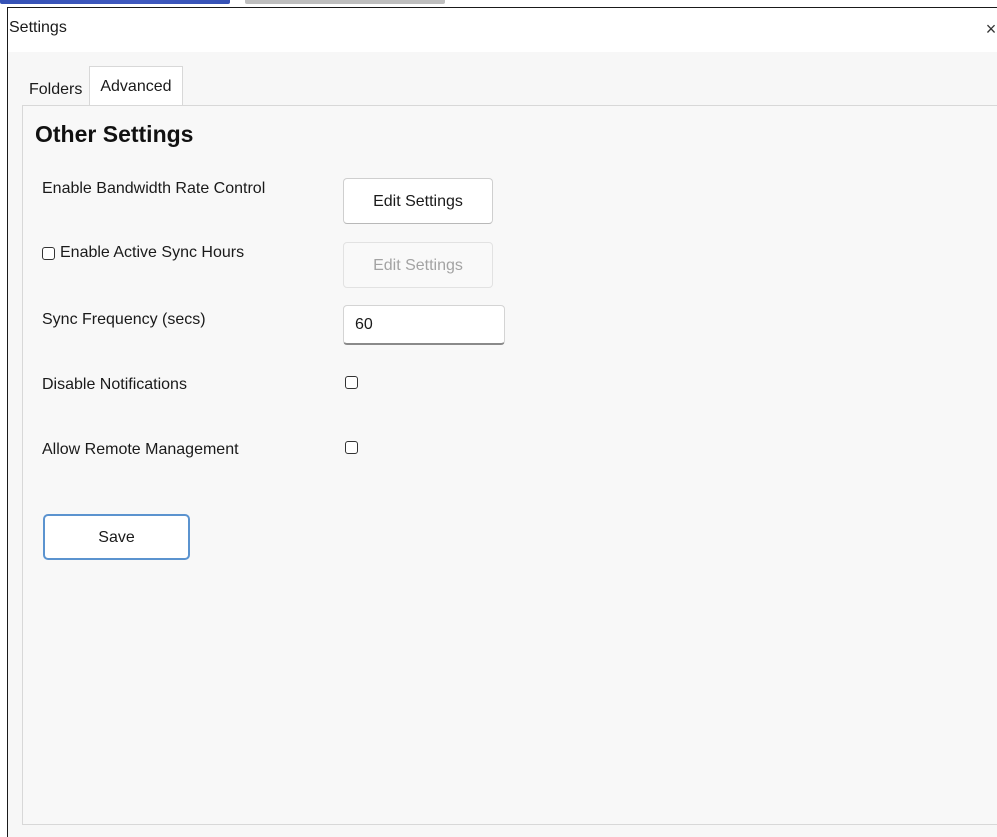  What do you see at coordinates (351, 382) in the screenshot?
I see `disable-notifications-checkbox` at bounding box center [351, 382].